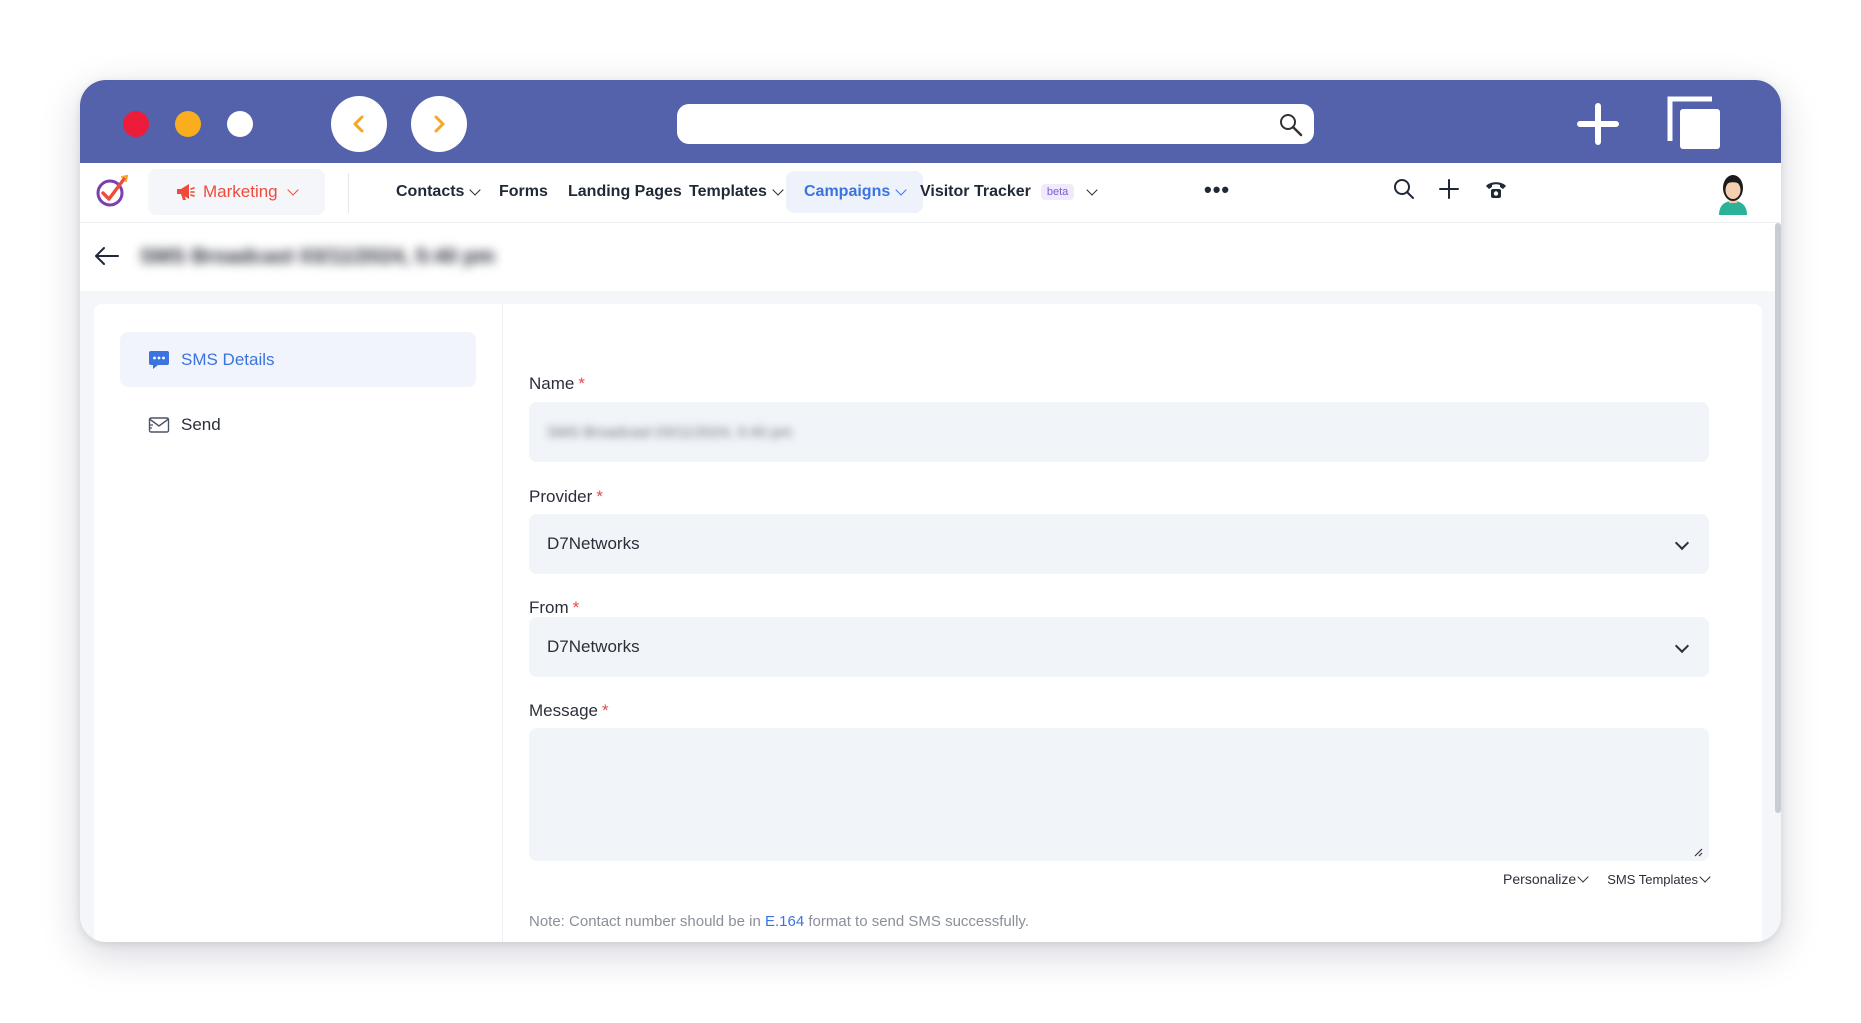 The image size is (1861, 1023). Describe the element at coordinates (561, 496) in the screenshot. I see `provider-label-text: Provider` at that location.